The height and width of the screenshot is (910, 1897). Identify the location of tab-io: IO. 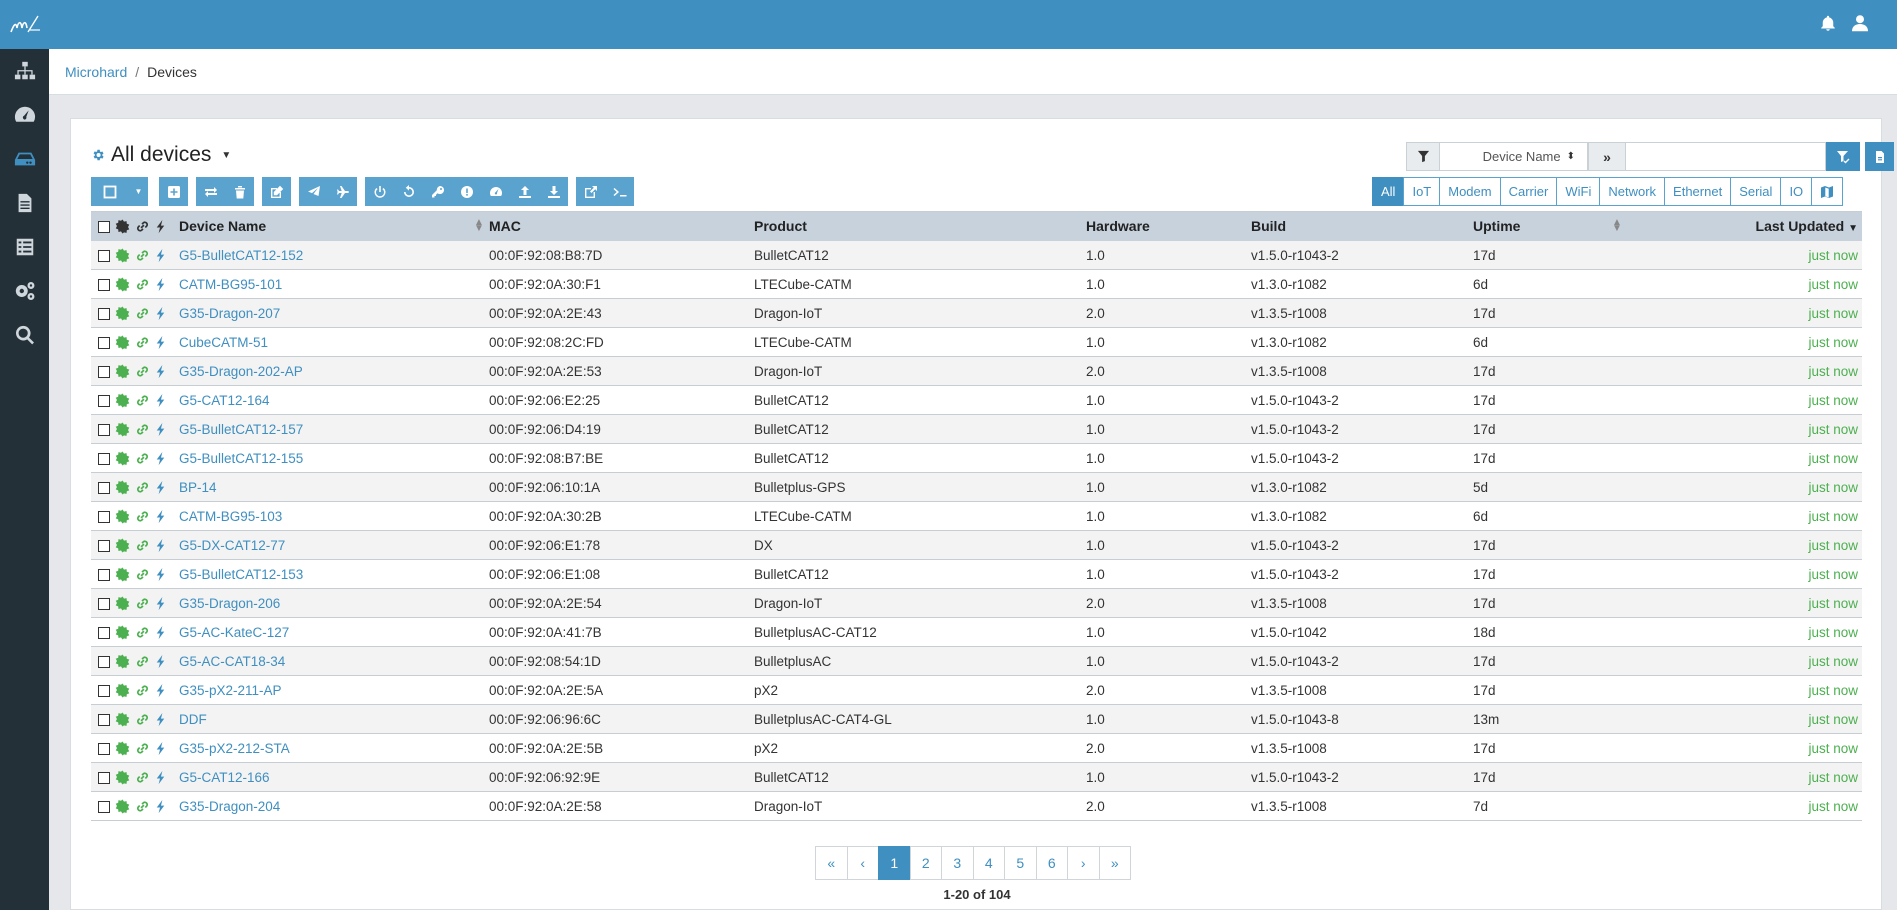
(1796, 191).